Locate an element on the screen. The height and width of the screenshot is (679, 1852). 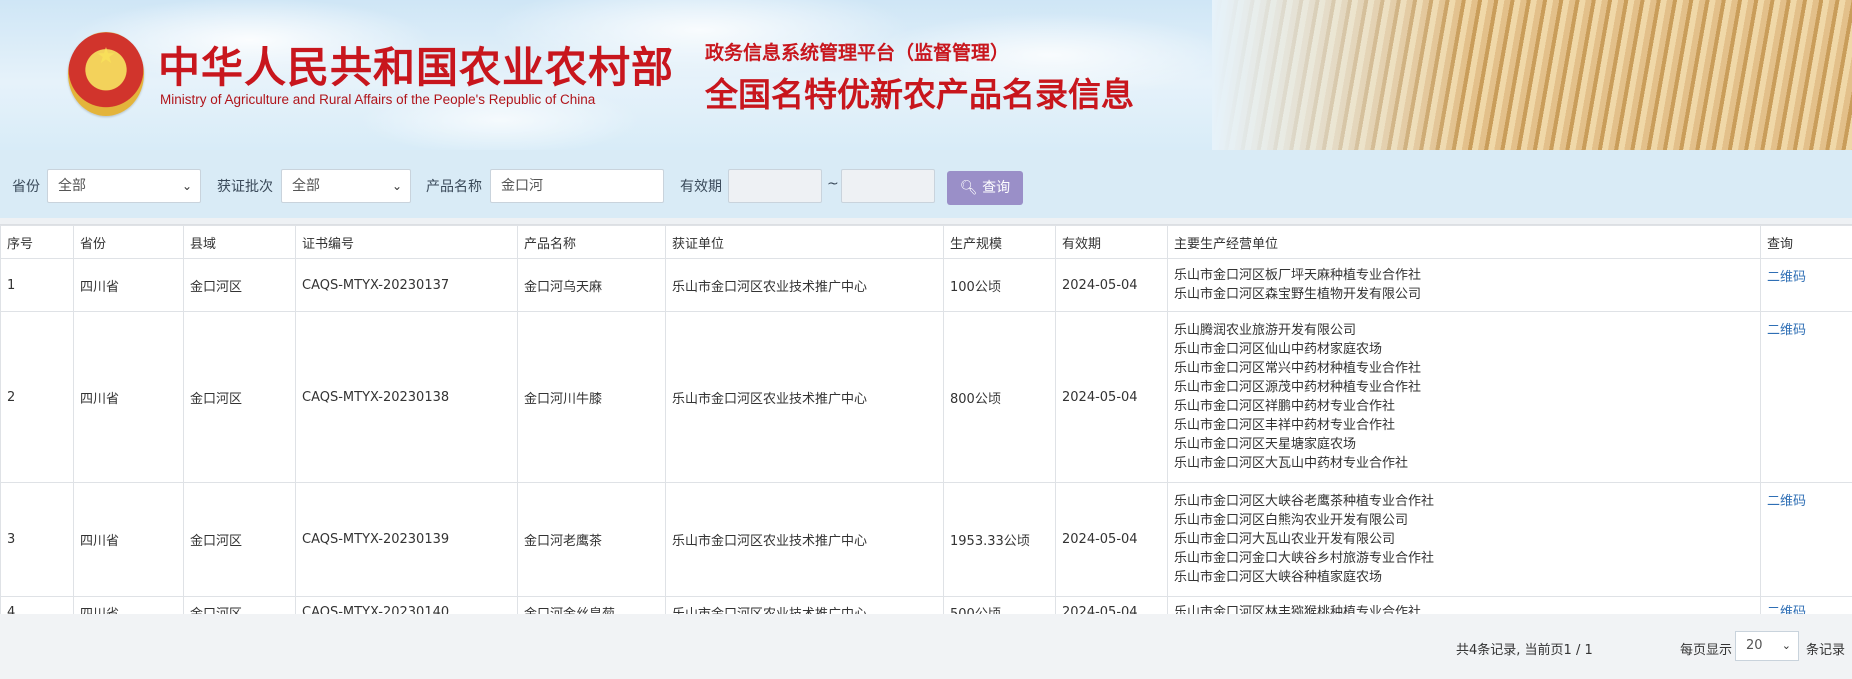
cell-no: 1 is located at coordinates (37, 285).